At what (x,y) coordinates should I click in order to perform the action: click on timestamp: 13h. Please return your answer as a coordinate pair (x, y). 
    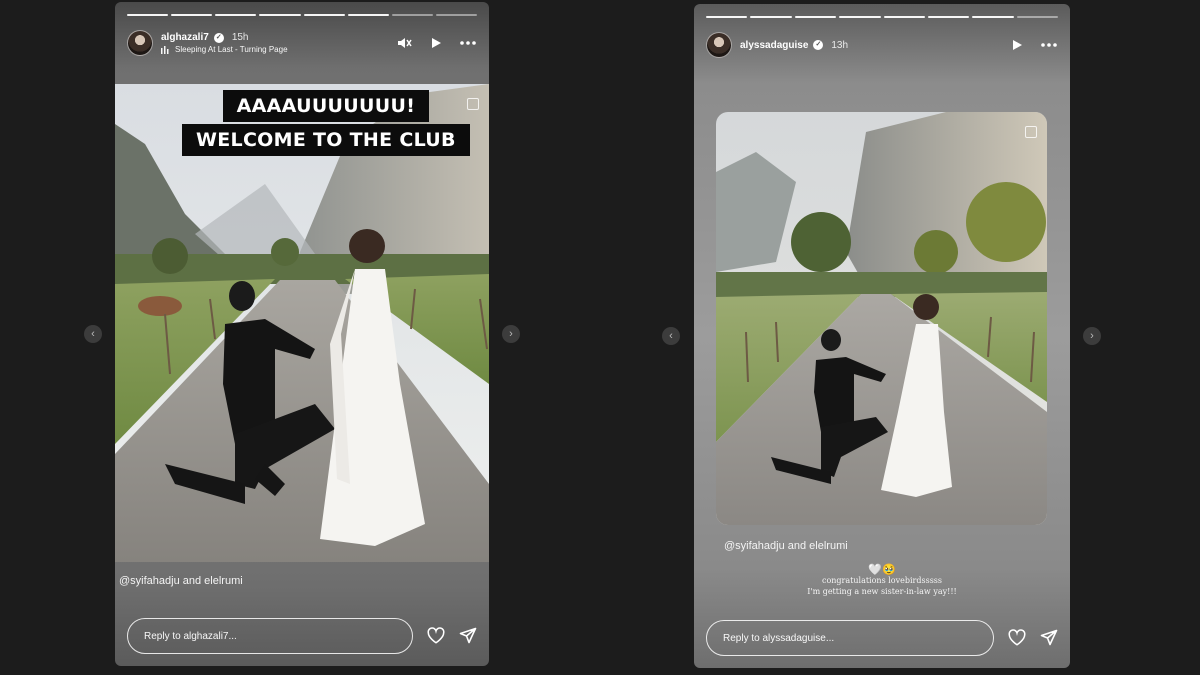
    Looking at the image, I should click on (840, 45).